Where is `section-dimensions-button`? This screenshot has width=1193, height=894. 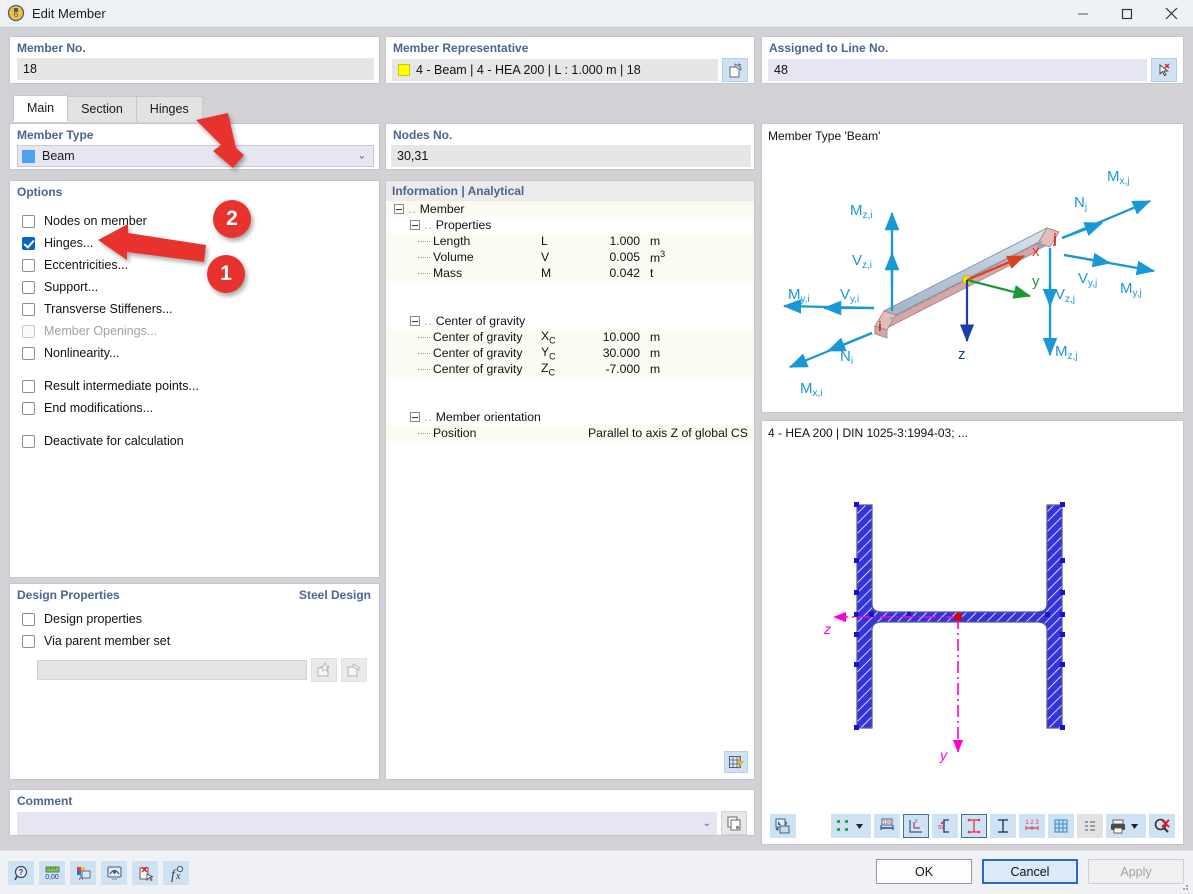 section-dimensions-button is located at coordinates (974, 826).